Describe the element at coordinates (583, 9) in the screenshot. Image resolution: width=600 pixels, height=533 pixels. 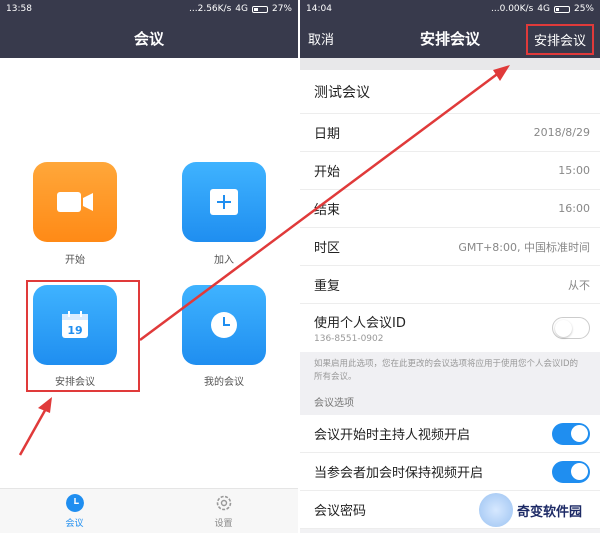
I see `battery-level: 25%` at that location.